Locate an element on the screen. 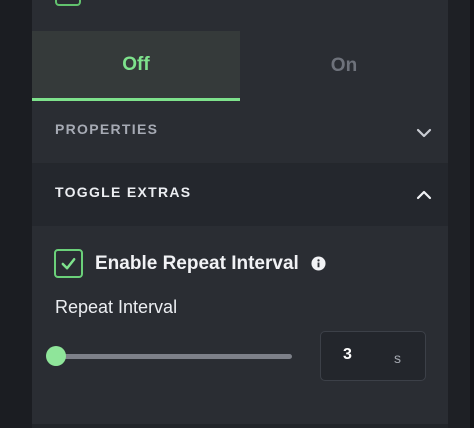 The image size is (474, 428). info-icon is located at coordinates (318, 263).